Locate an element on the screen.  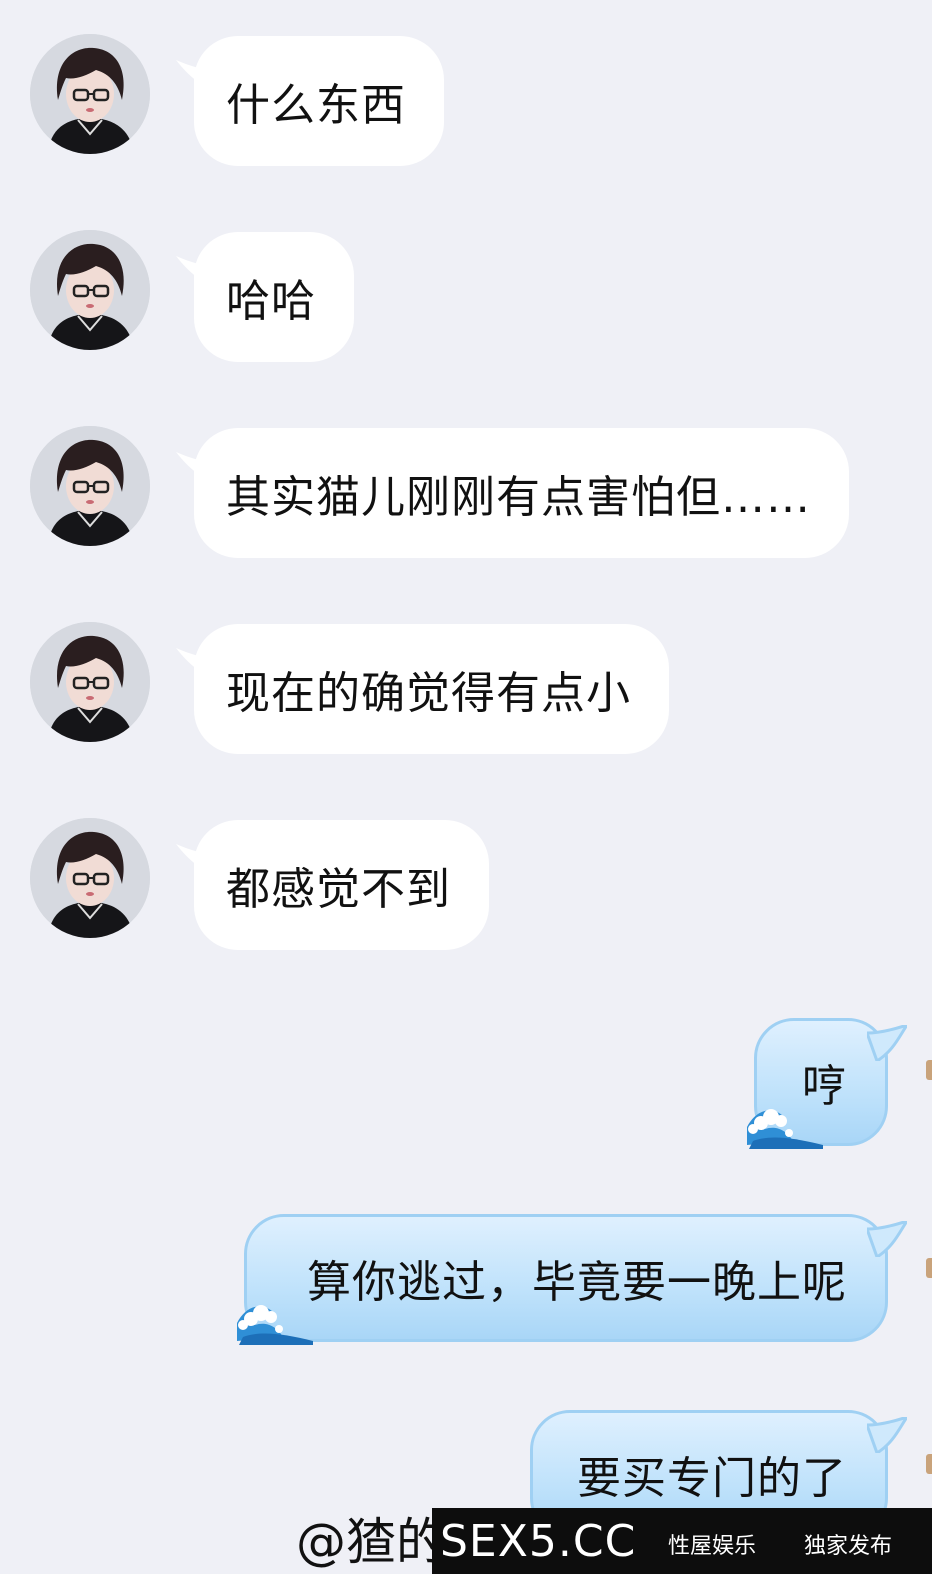
incoming-bubble: 都感觉不到 is located at coordinates (341, 885).